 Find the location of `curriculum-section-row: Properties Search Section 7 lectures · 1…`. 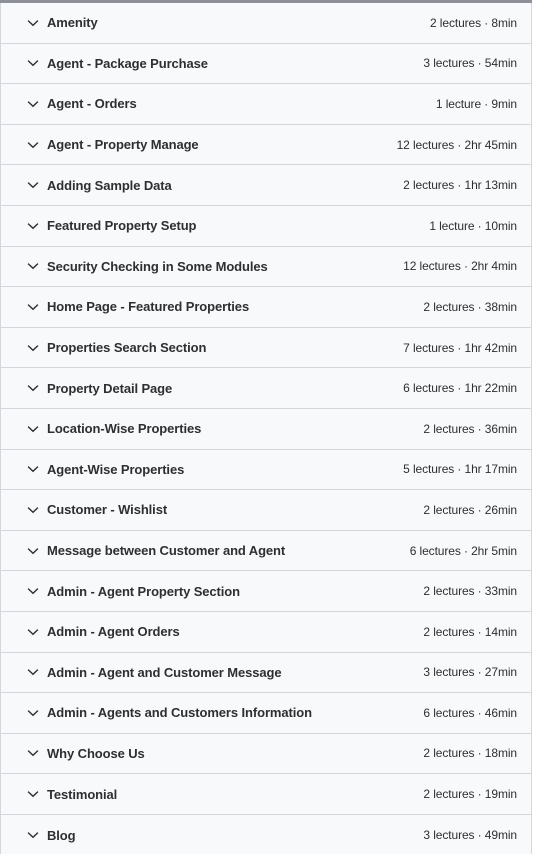

curriculum-section-row: Properties Search Section 7 lectures · 1… is located at coordinates (266, 348).